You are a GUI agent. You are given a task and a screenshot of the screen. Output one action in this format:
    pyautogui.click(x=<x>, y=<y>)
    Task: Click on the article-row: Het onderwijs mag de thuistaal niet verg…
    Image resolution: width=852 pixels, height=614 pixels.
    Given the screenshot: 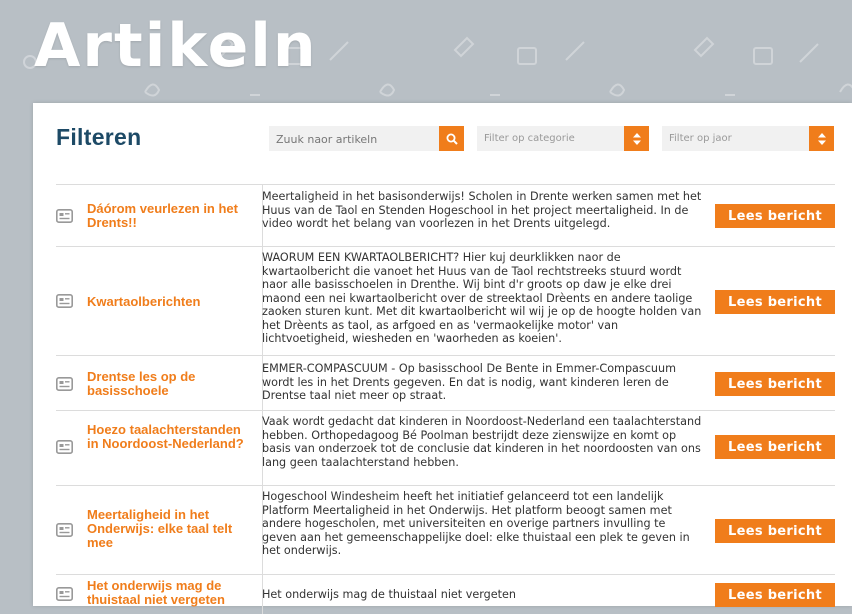 What is the action you would take?
    pyautogui.click(x=445, y=594)
    